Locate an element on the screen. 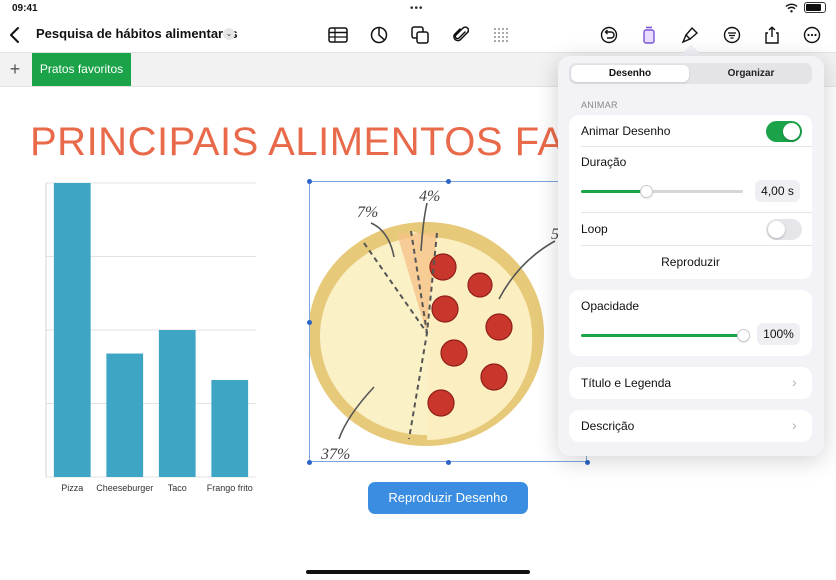 The width and height of the screenshot is (836, 580). category-label: Taco is located at coordinates (177, 488).